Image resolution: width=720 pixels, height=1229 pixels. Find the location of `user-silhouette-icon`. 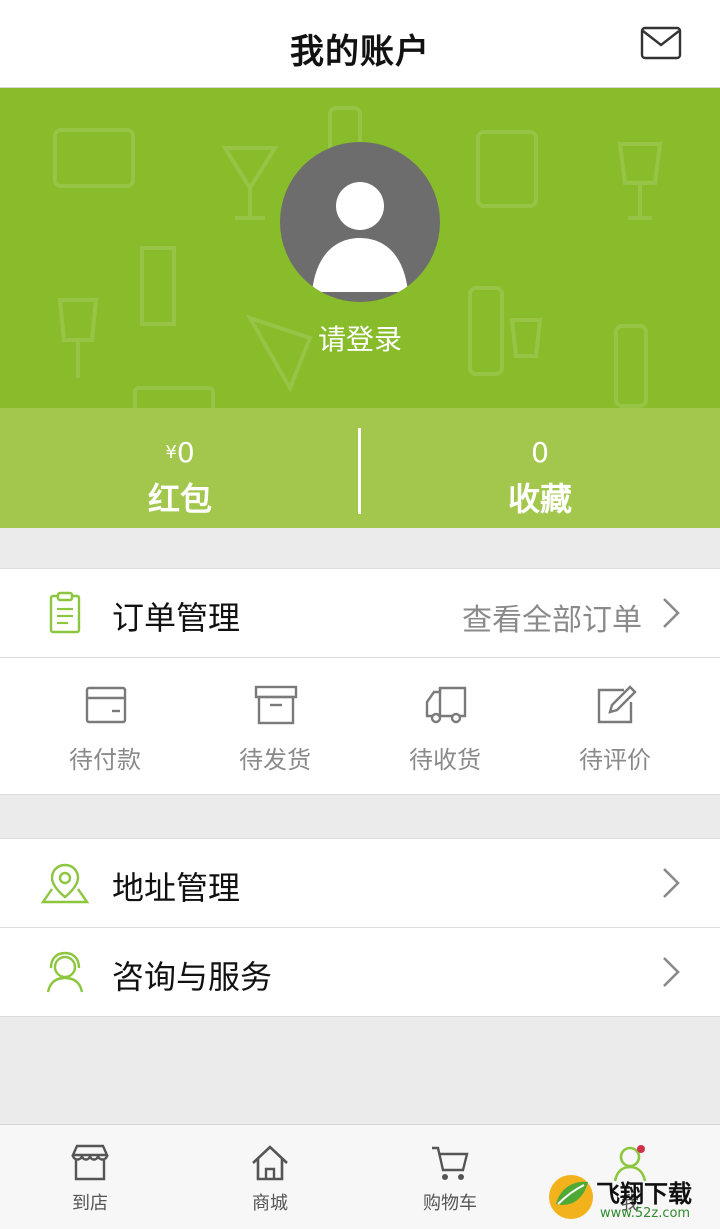

user-silhouette-icon is located at coordinates (360, 237).